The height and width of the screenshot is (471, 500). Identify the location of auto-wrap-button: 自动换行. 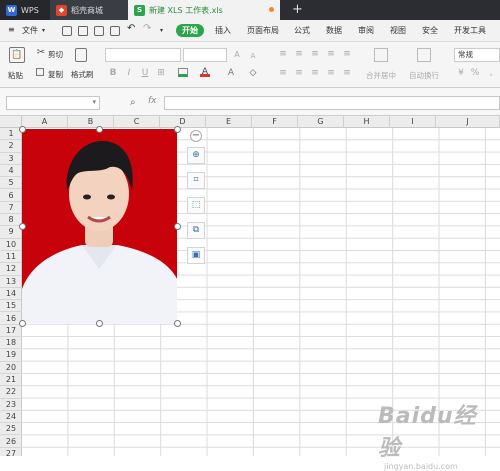
(424, 75).